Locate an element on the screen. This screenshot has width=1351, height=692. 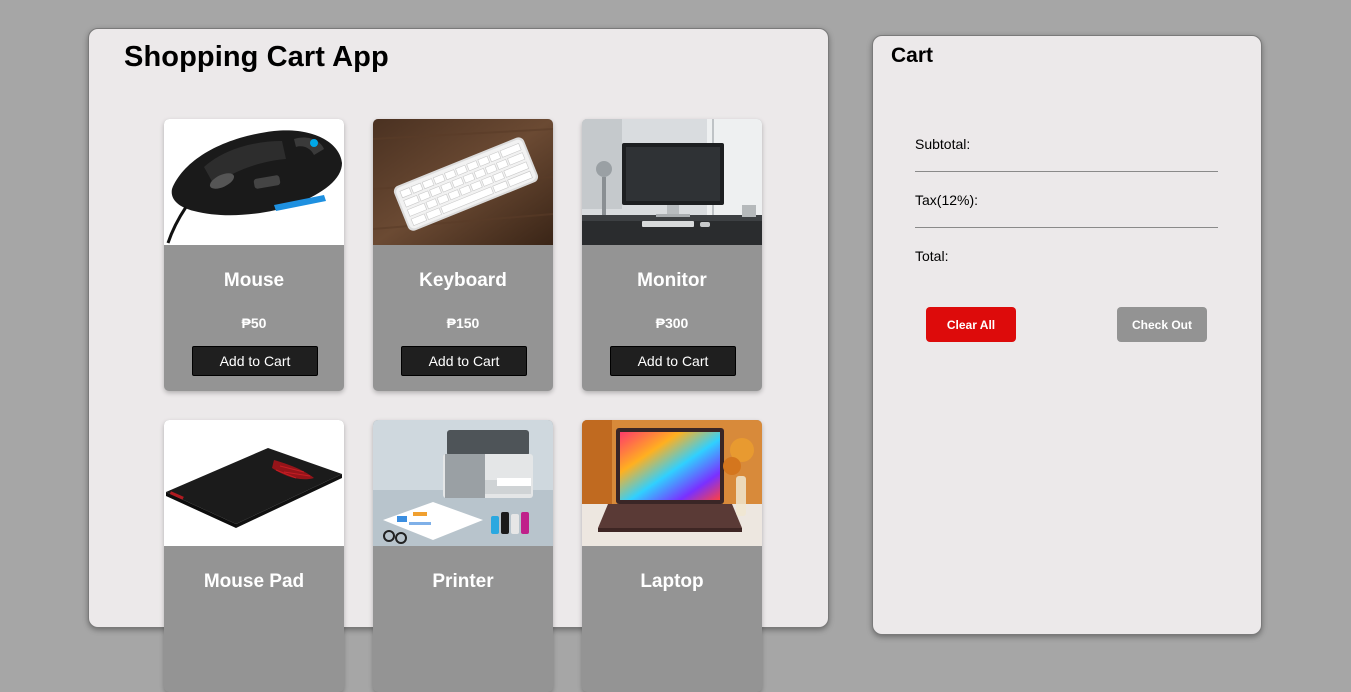
app-title: Shopping Cart App is located at coordinates (256, 57).